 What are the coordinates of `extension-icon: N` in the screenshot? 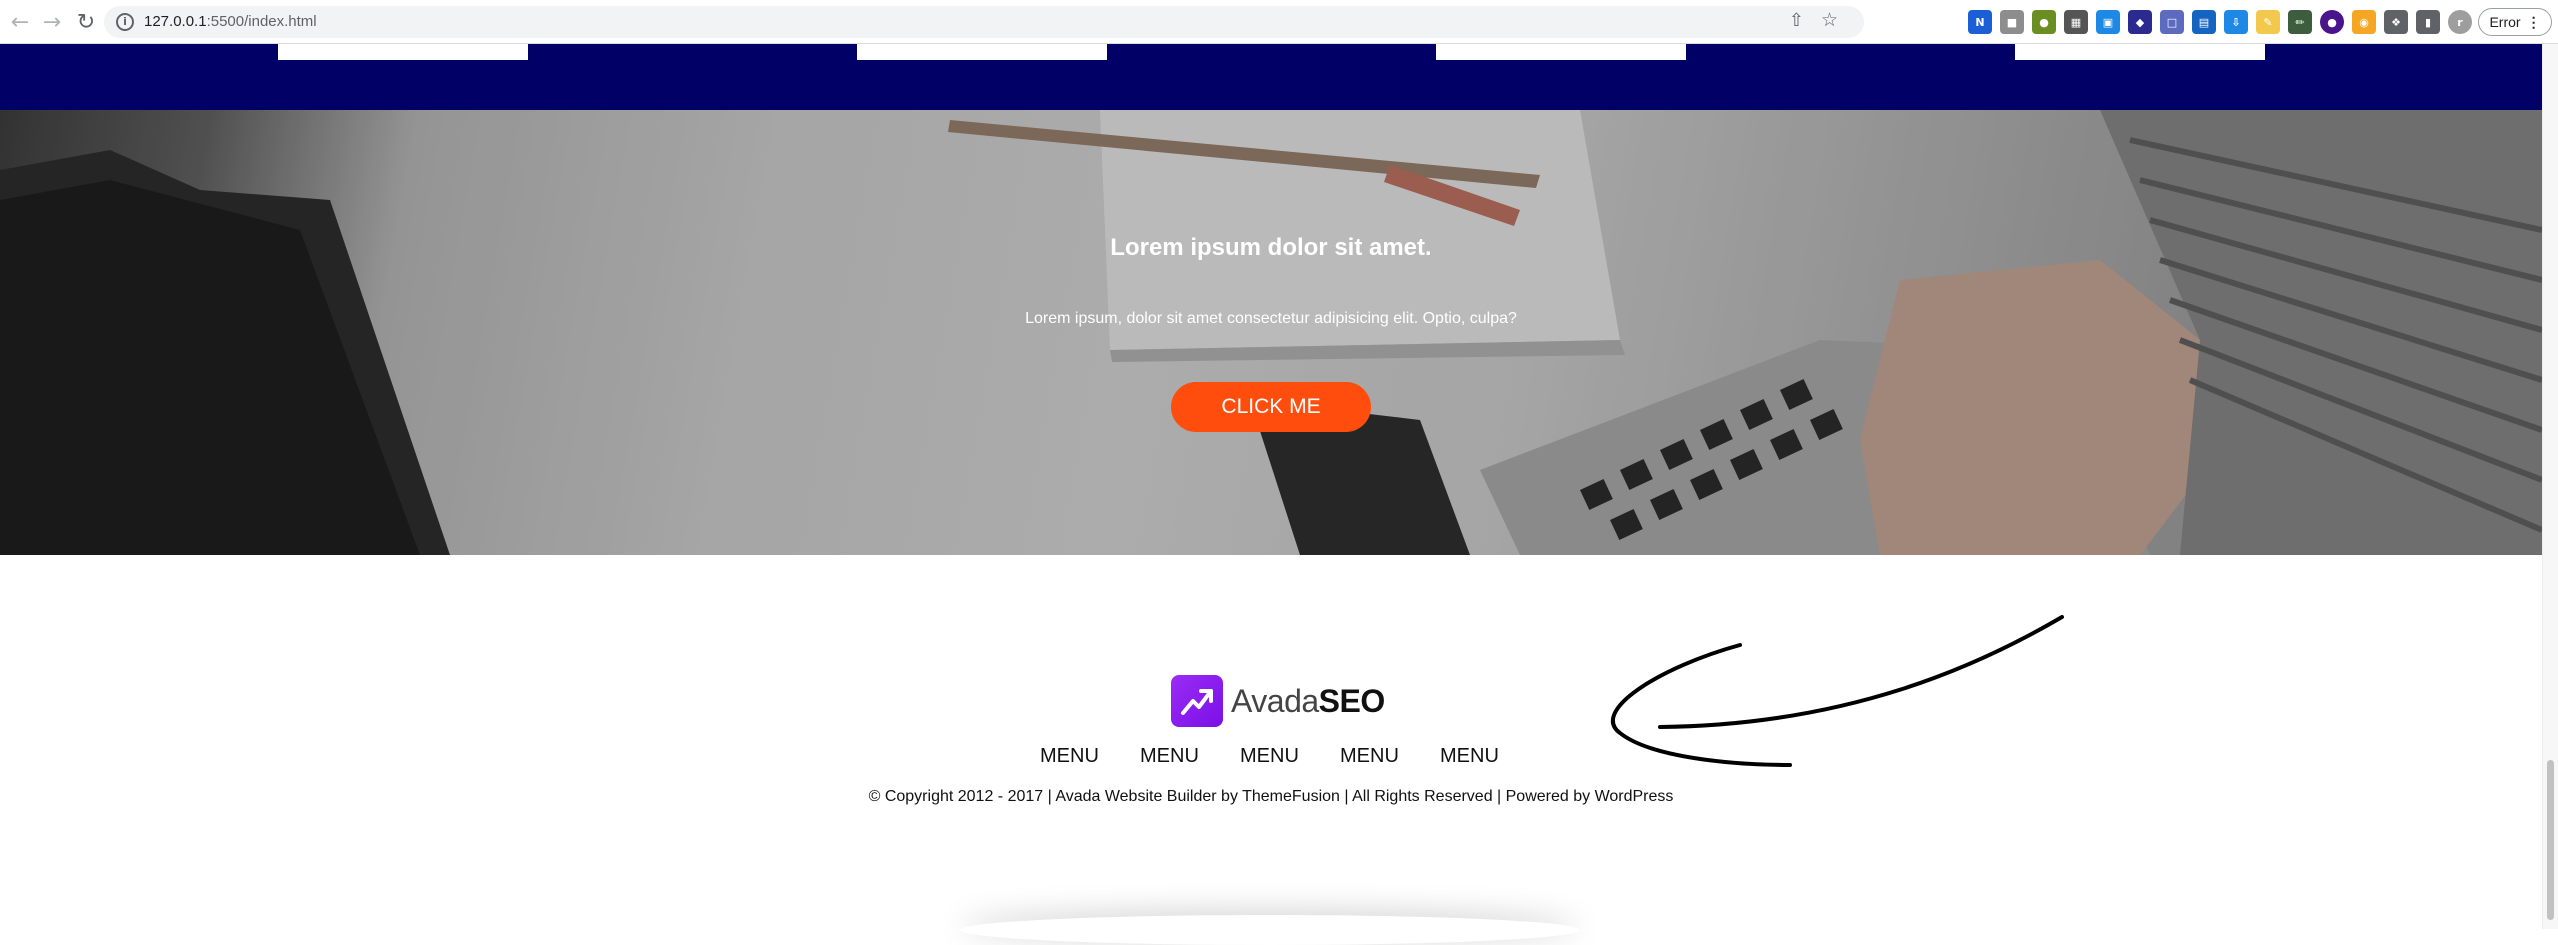 It's located at (1980, 22).